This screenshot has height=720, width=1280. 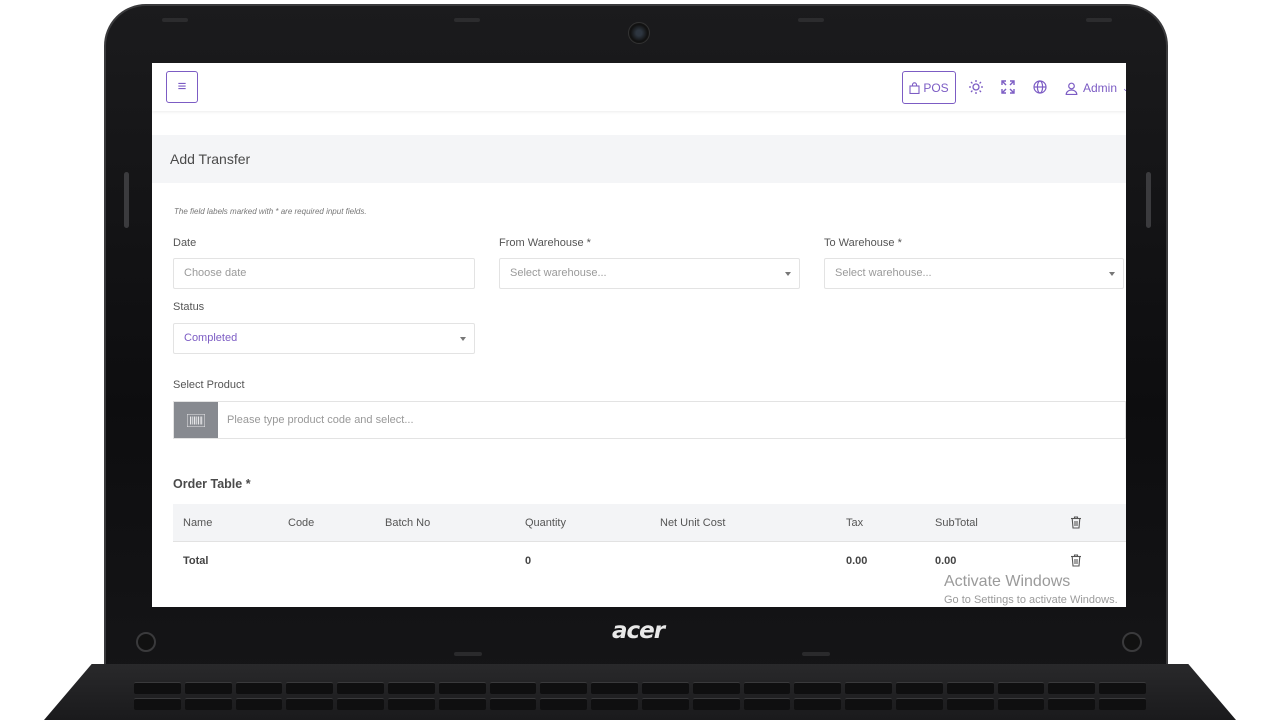 I want to click on column-header-code: Code, so click(x=301, y=523).